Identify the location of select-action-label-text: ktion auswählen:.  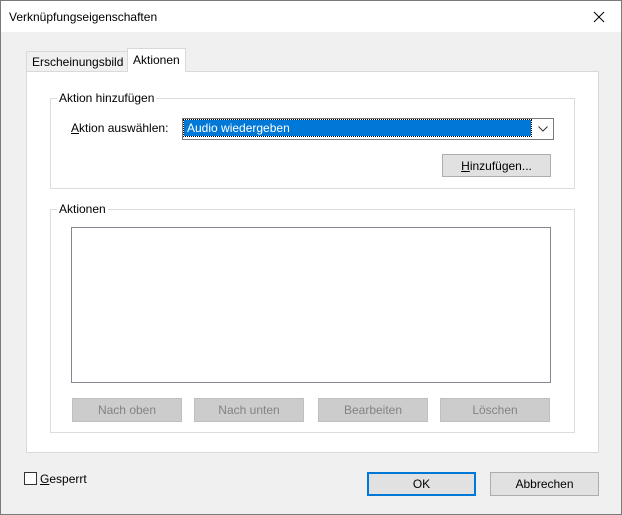
(124, 128).